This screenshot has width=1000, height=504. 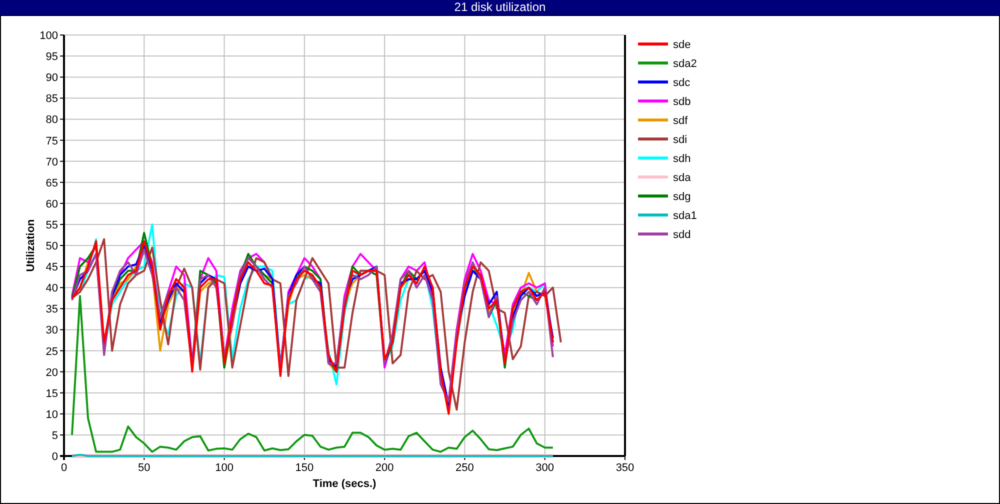 What do you see at coordinates (52, 225) in the screenshot?
I see `tick-label: 55` at bounding box center [52, 225].